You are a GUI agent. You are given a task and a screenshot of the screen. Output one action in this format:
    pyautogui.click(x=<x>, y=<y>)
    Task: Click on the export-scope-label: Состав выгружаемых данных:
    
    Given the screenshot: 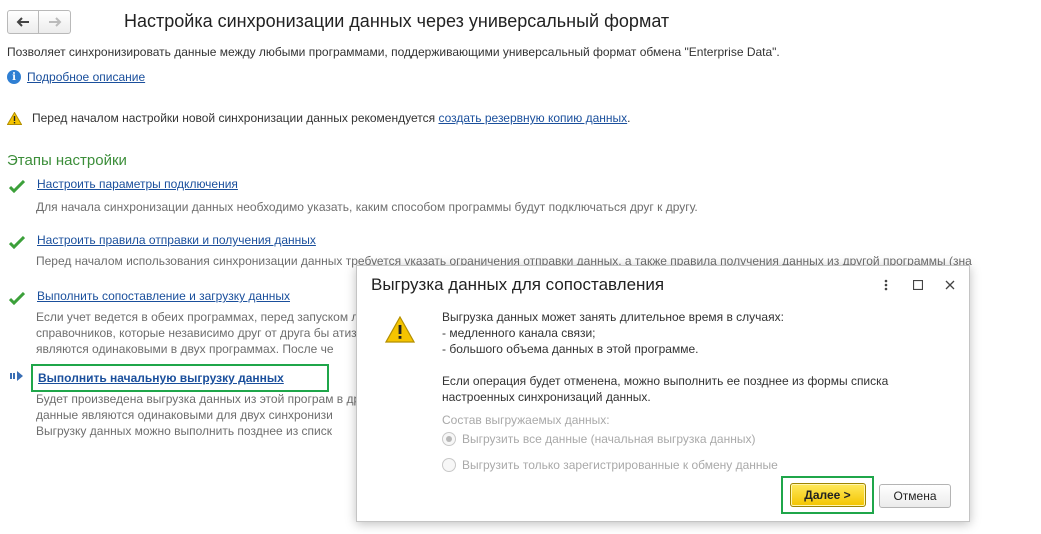 What is the action you would take?
    pyautogui.click(x=526, y=420)
    